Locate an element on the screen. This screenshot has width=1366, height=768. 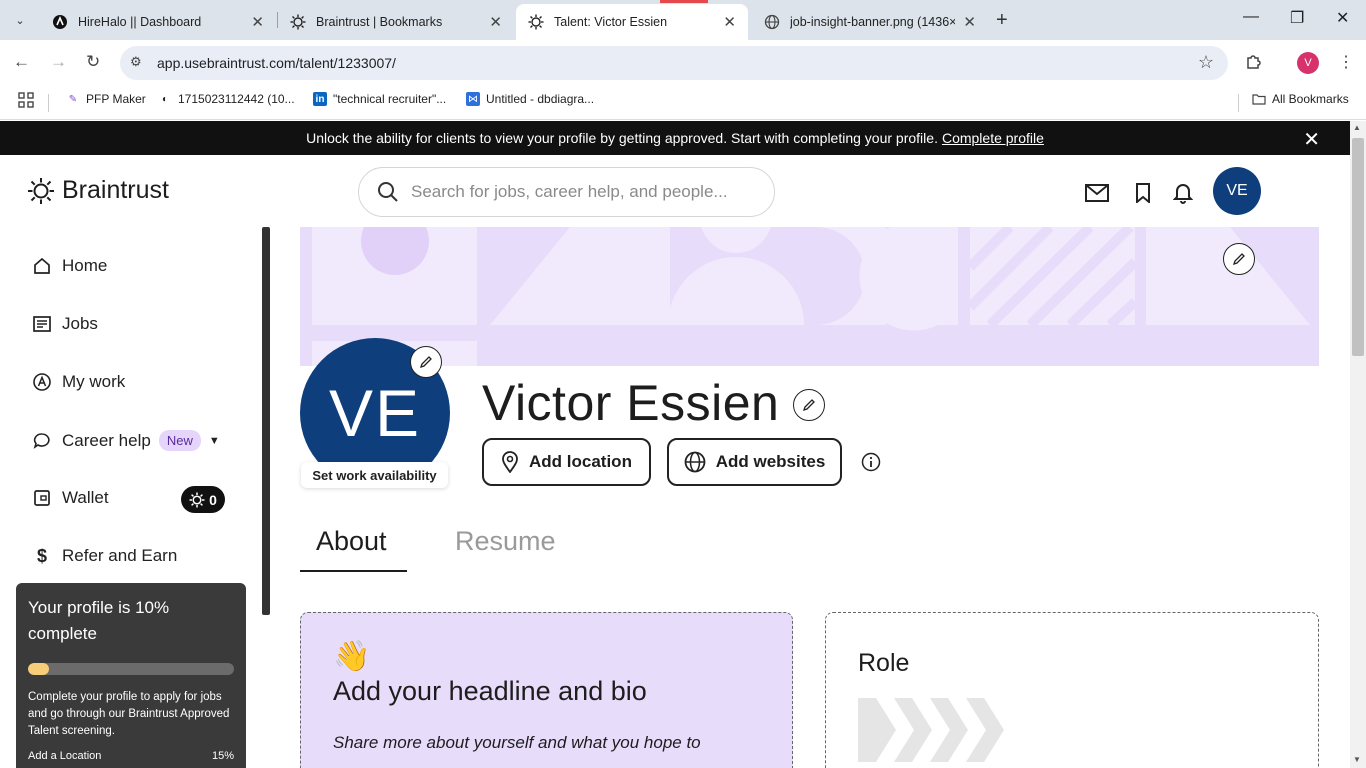
braintrust-token-icon is located at coordinates (197, 499).